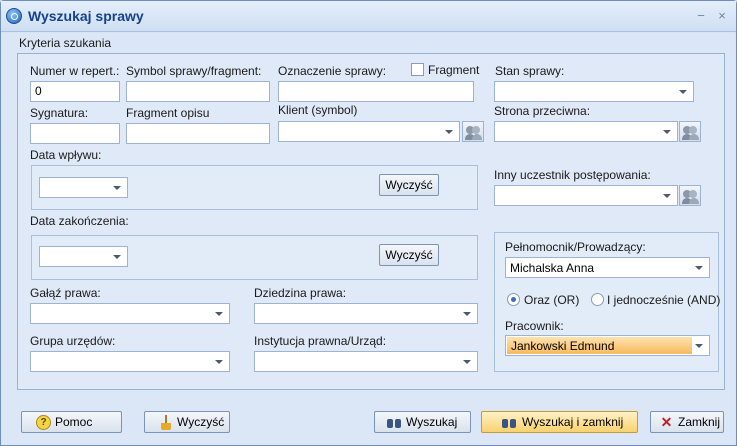 This screenshot has height=446, width=737. I want to click on close-window-icon: ×, so click(722, 16).